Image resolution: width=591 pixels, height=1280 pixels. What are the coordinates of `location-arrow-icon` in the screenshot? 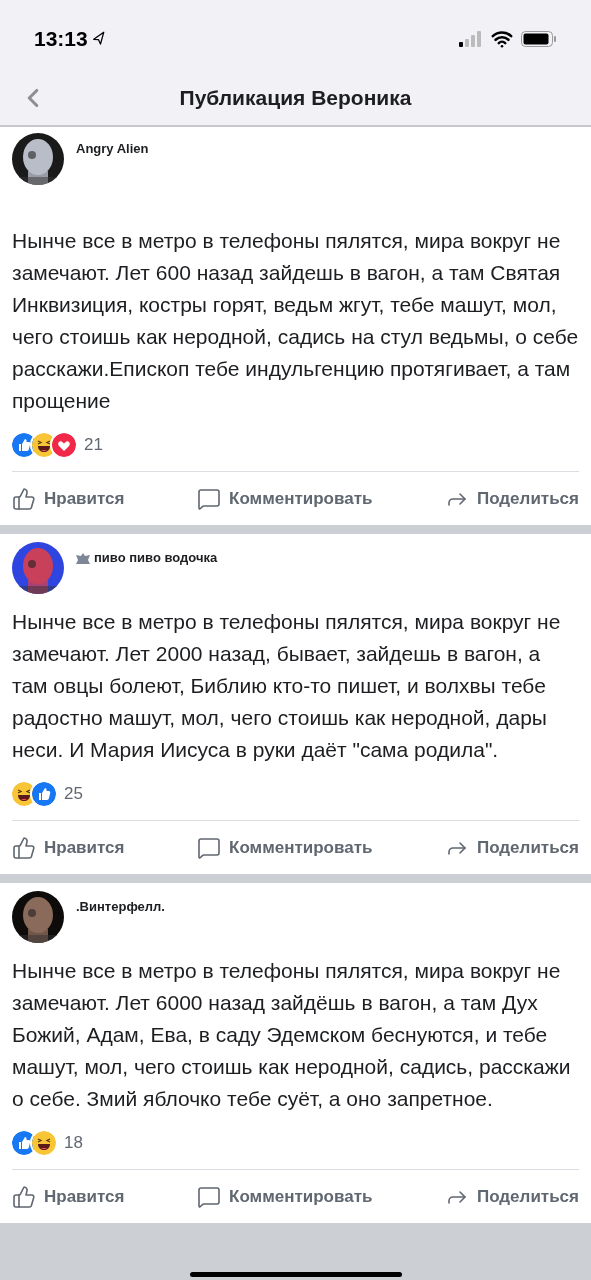 It's located at (98, 39).